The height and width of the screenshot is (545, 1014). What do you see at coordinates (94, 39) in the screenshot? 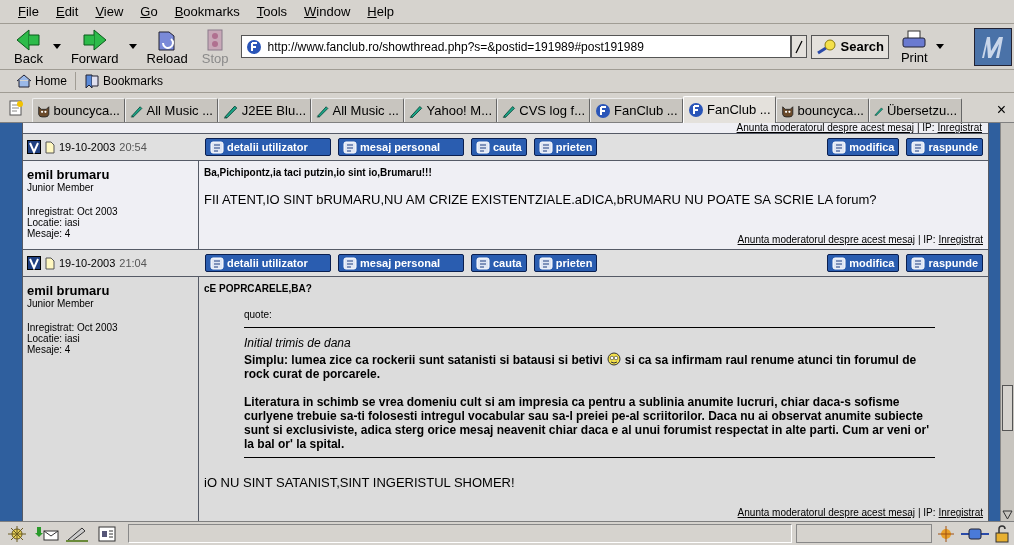
I see `forward-arrow-icon` at bounding box center [94, 39].